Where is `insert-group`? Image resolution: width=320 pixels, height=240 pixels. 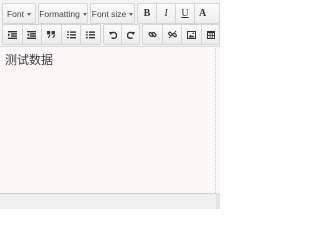 insert-group is located at coordinates (181, 34).